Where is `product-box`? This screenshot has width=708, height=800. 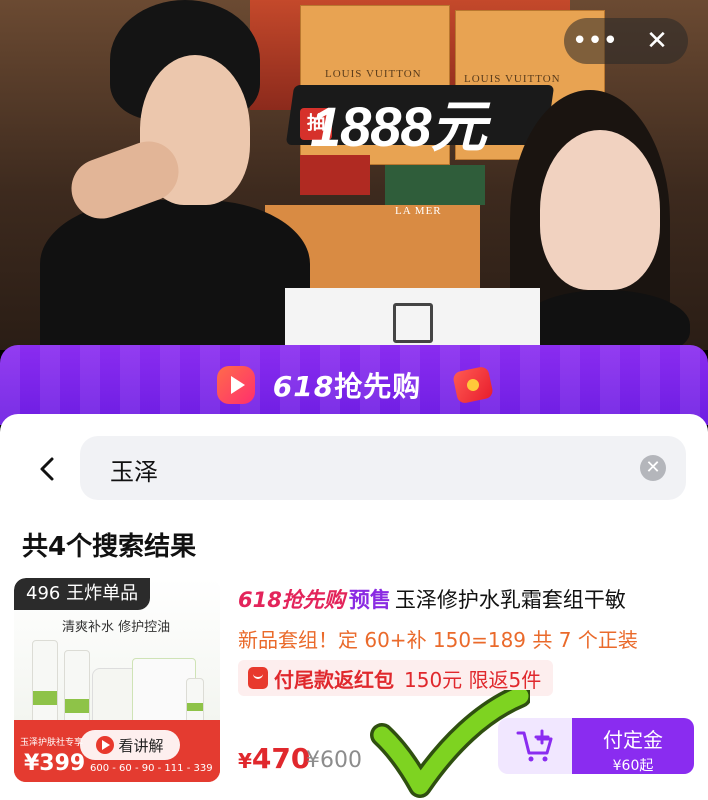
product-box is located at coordinates (412, 319).